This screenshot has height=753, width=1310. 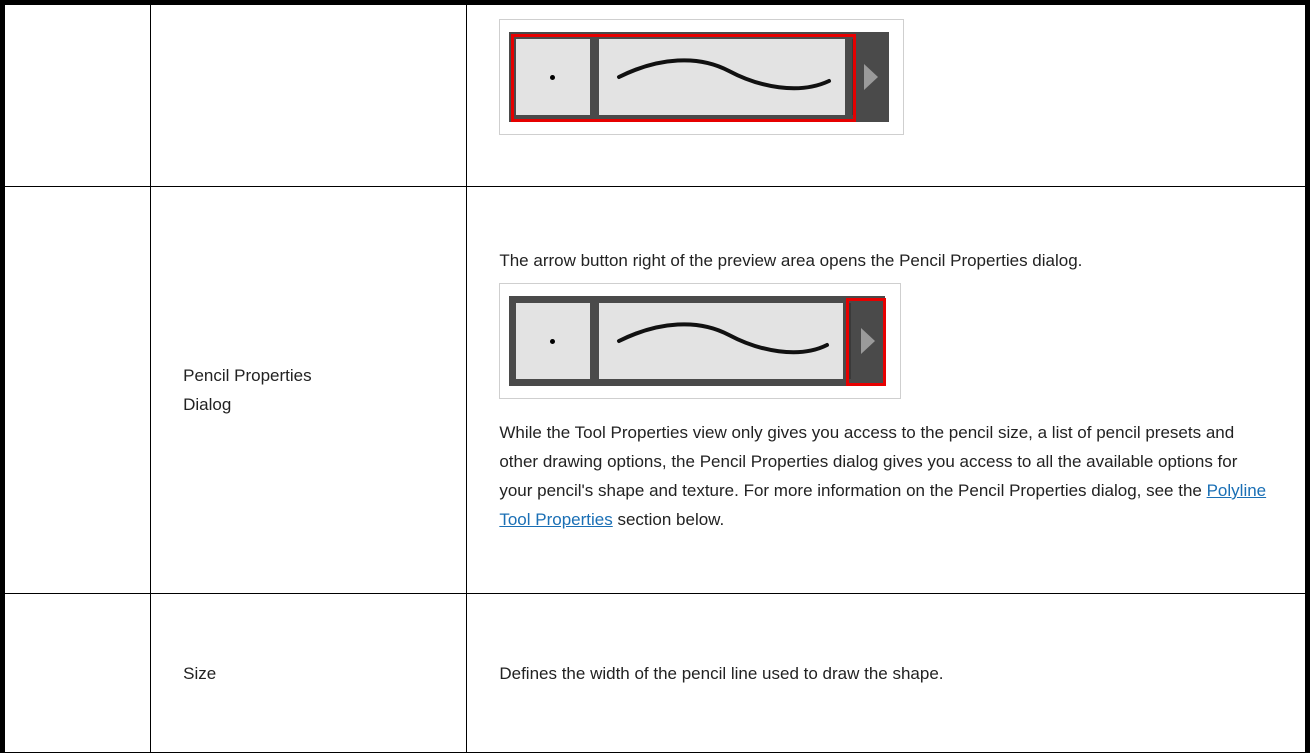 I want to click on table-cell-name: Pencil Properties Dialog, so click(x=309, y=390).